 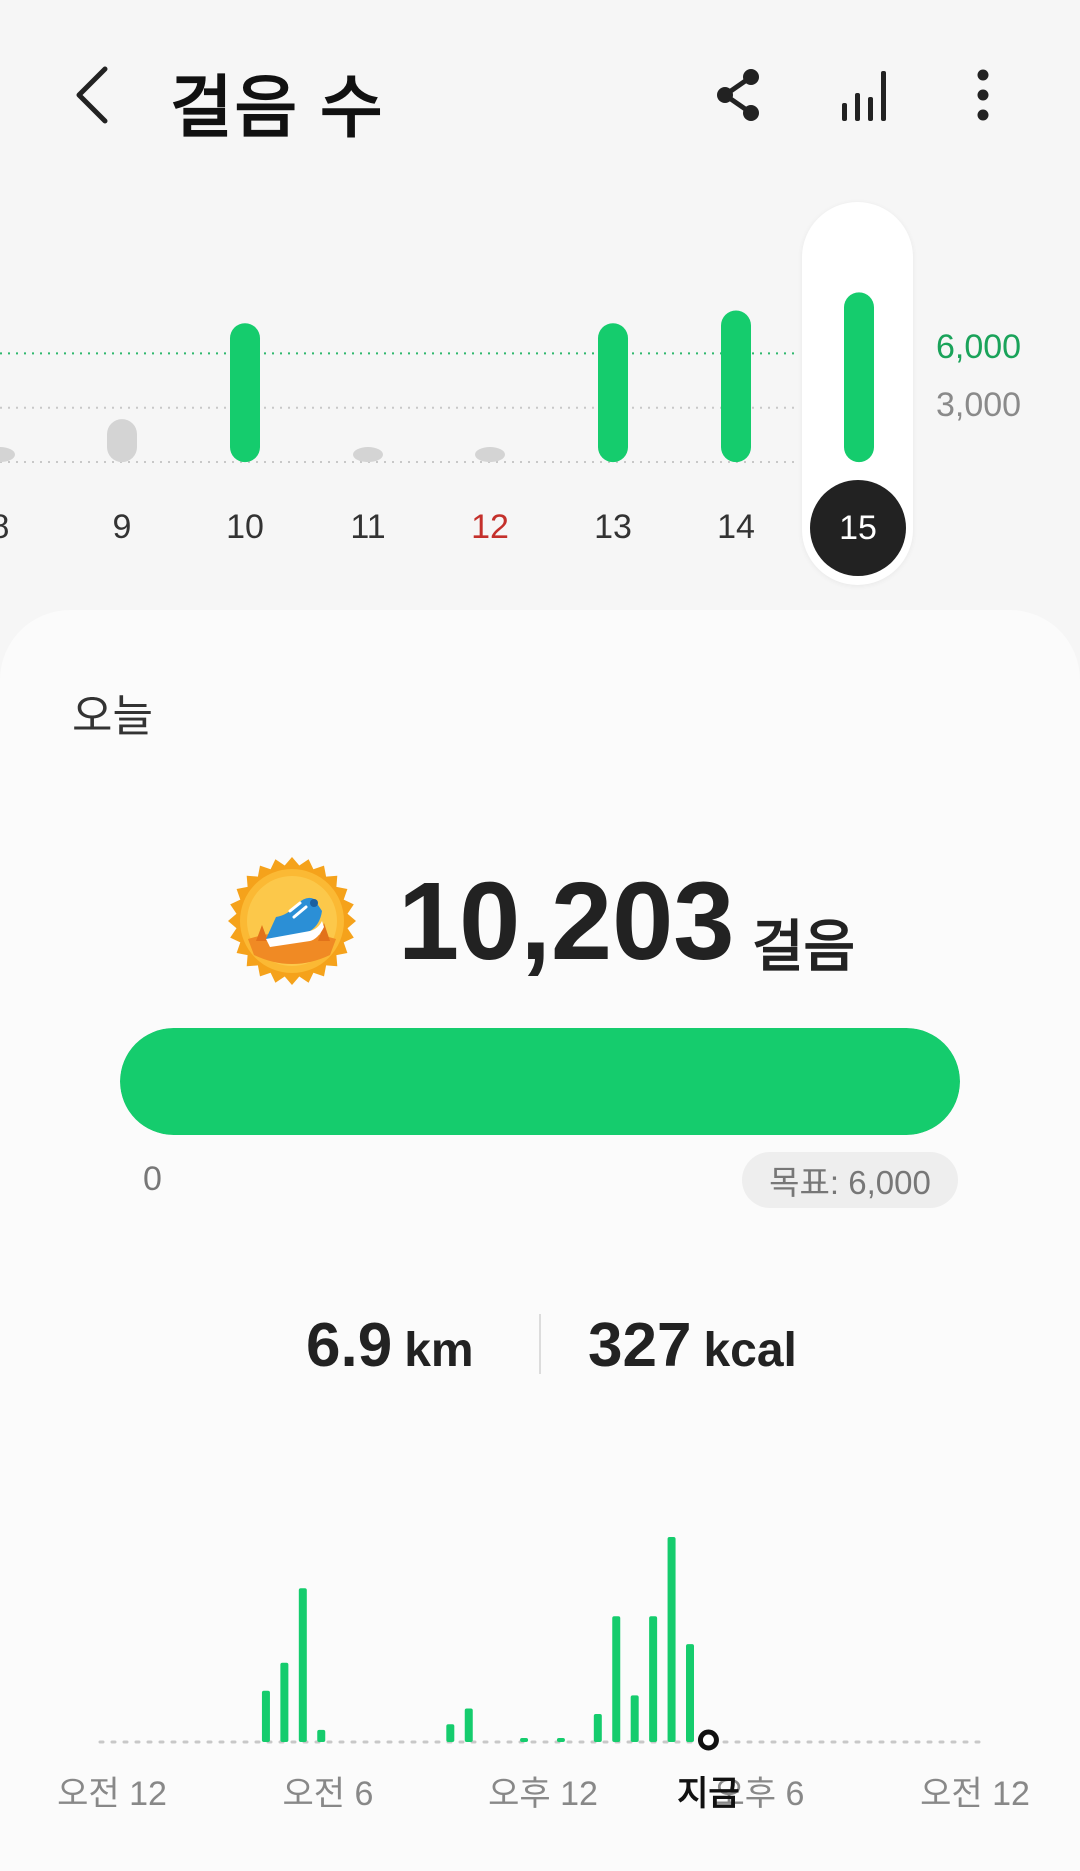 I want to click on today-label: 오늘, so click(x=112, y=716).